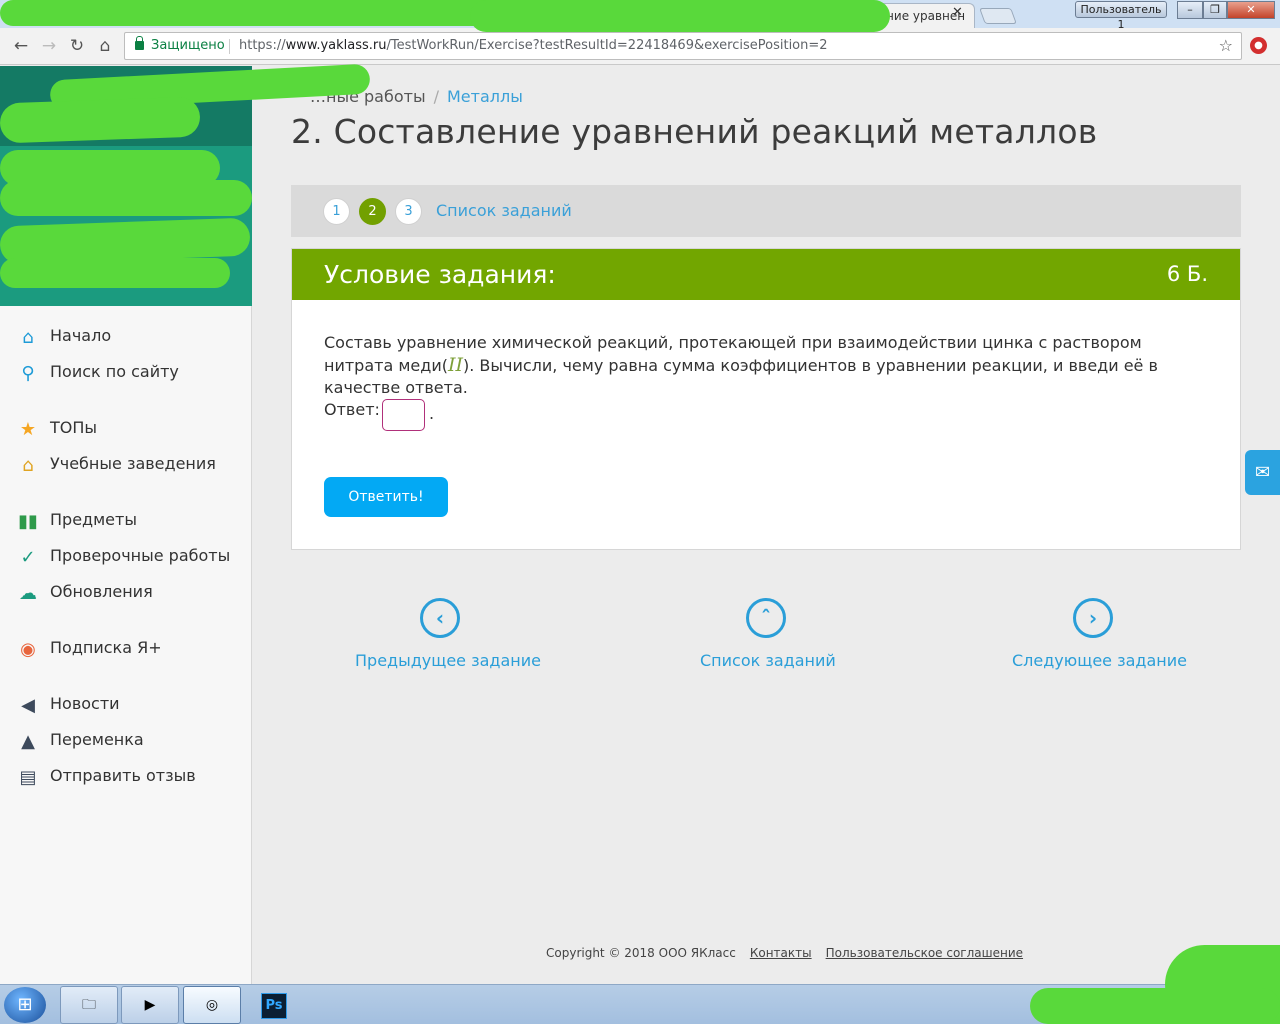  Describe the element at coordinates (440, 618) in the screenshot. I see `chevron-left-icon: ‹` at that location.